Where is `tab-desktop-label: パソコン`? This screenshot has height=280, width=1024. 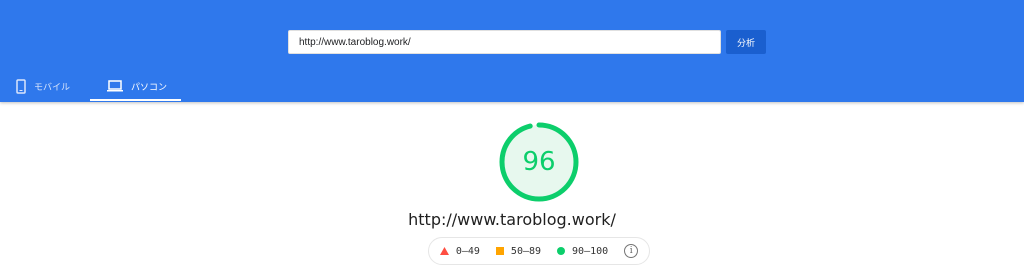 tab-desktop-label: パソコン is located at coordinates (149, 87).